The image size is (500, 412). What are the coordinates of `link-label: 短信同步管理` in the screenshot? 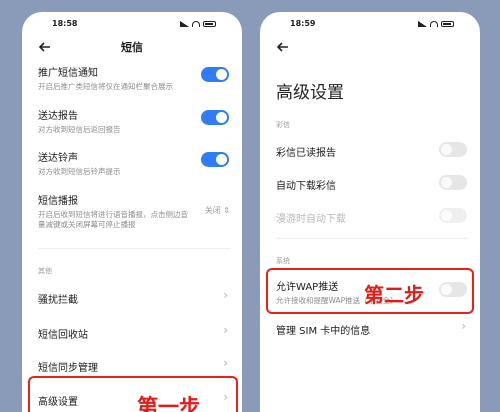 It's located at (68, 368).